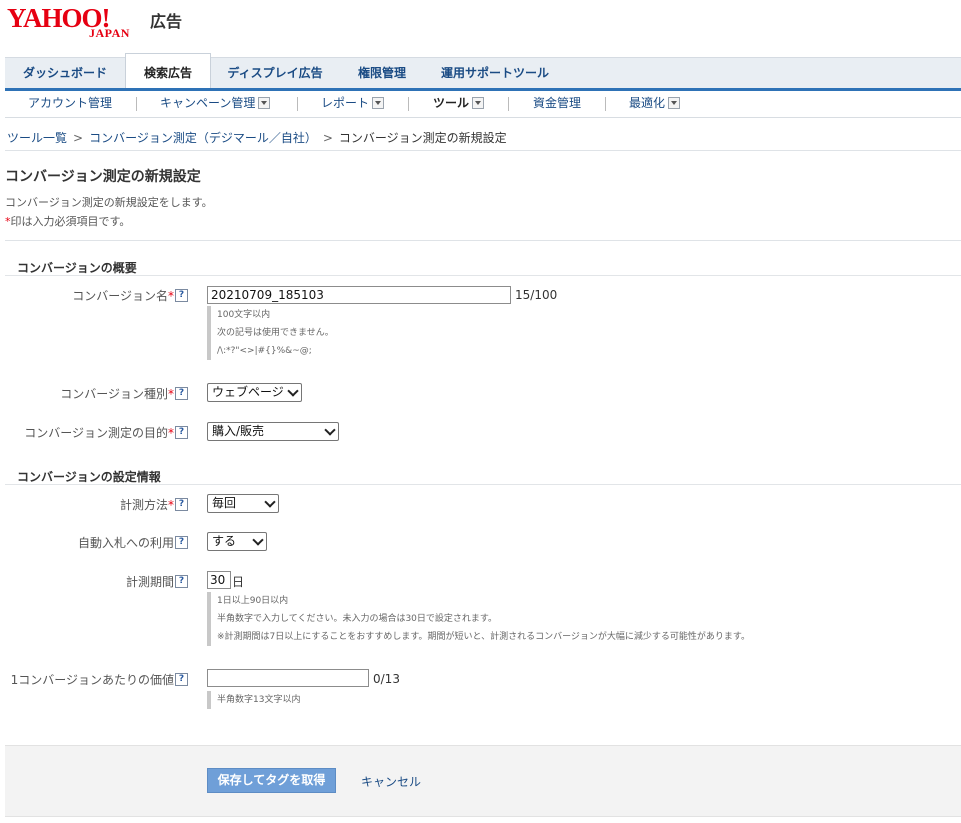 The image size is (961, 823). Describe the element at coordinates (224, 503) in the screenshot. I see `method-value: 毎回` at that location.